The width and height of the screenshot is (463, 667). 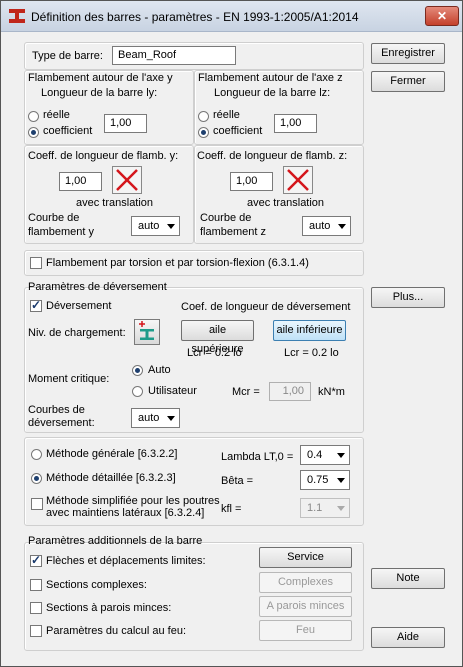 I want to click on flambement-z-subtitle: Longueur de la barre lz:, so click(x=272, y=93).